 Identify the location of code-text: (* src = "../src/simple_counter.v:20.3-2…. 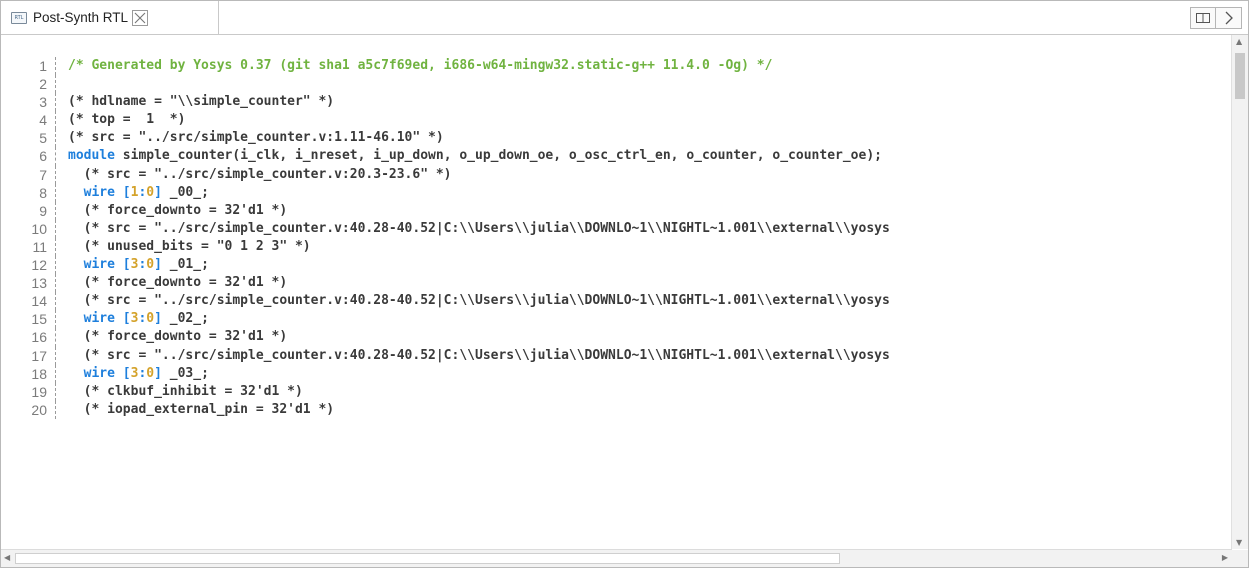
(253, 174).